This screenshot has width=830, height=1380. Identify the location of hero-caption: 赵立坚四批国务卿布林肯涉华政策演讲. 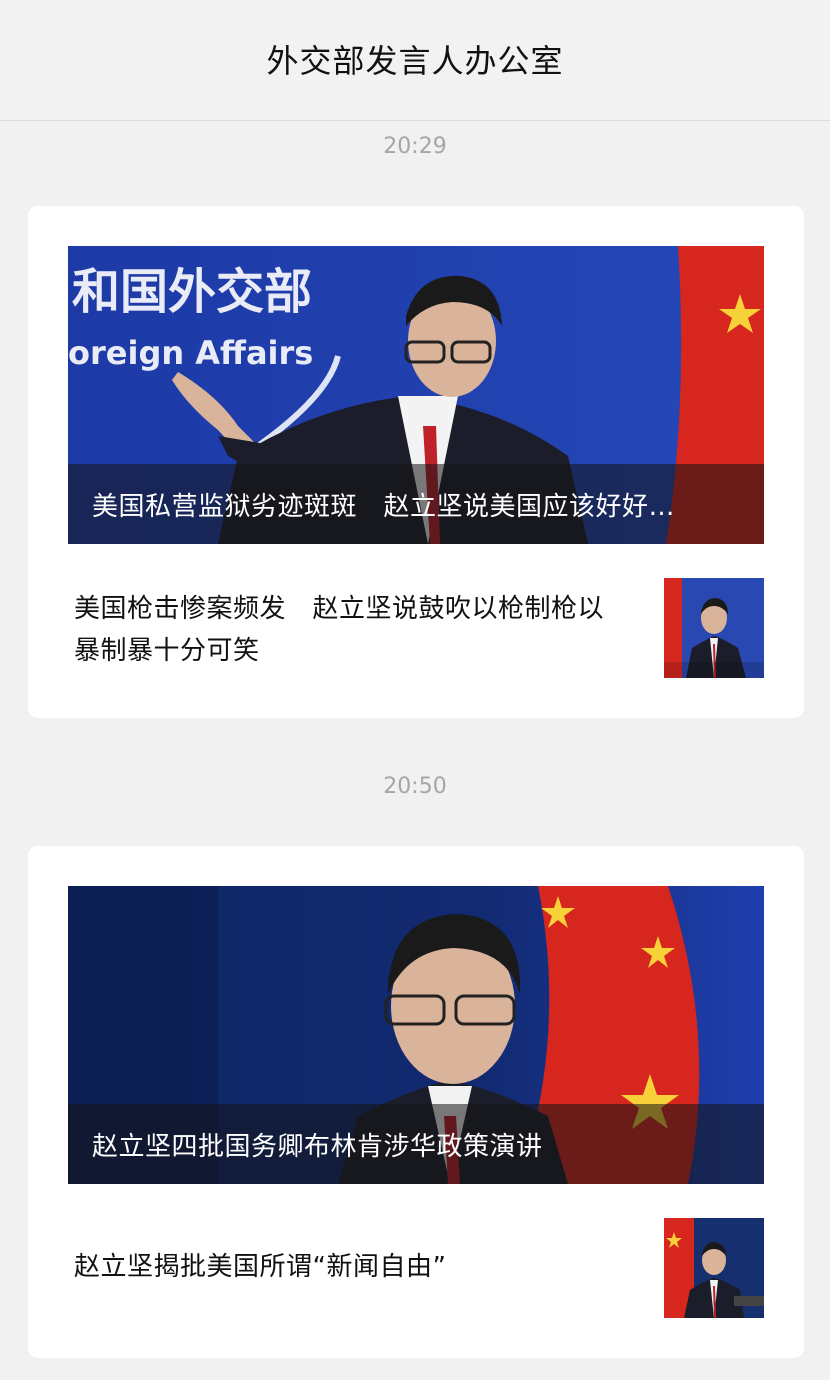
(416, 1144).